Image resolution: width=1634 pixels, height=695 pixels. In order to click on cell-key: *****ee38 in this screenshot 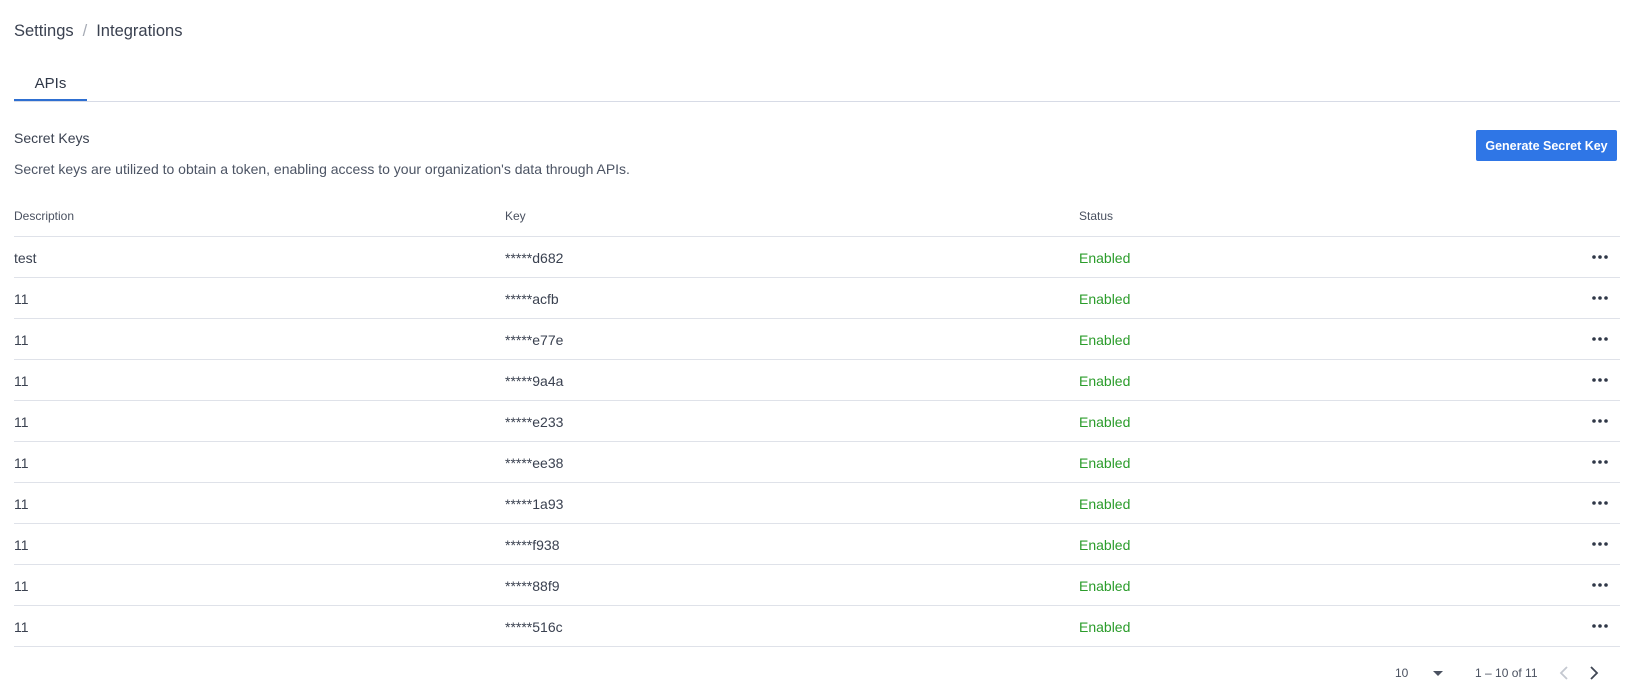, I will do `click(534, 463)`.